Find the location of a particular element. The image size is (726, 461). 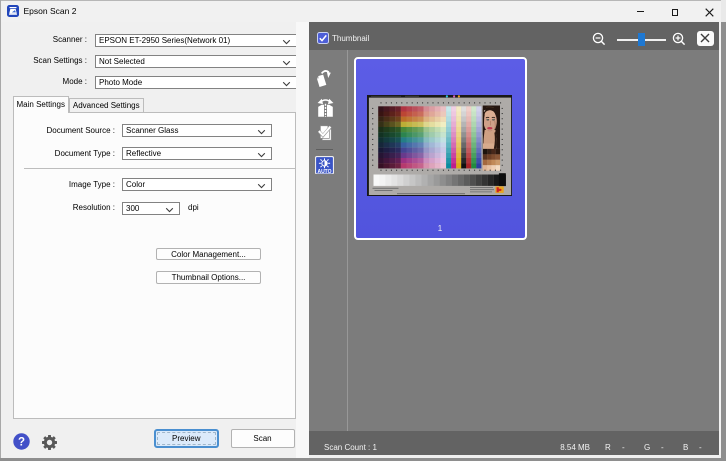

svg-text: AUTO is located at coordinates (324, 171).